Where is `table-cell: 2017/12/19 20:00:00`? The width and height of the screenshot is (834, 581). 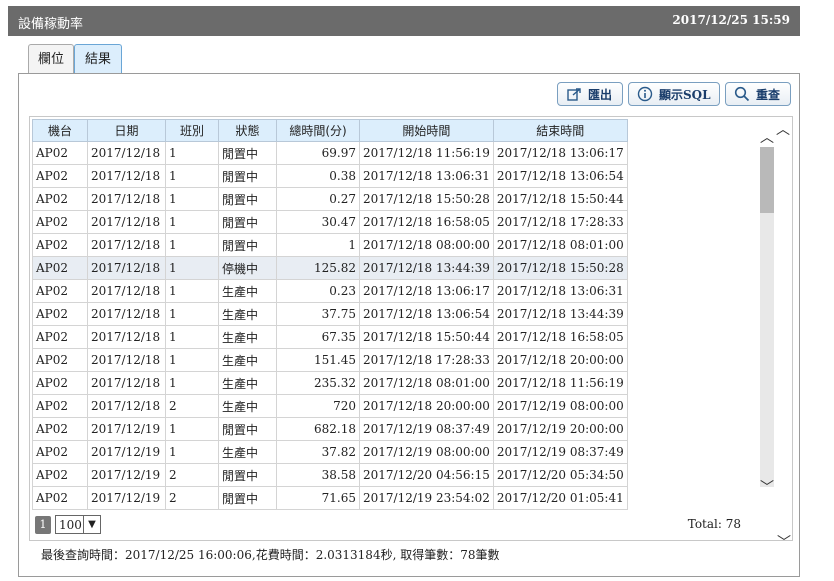
table-cell: 2017/12/19 20:00:00 is located at coordinates (560, 429).